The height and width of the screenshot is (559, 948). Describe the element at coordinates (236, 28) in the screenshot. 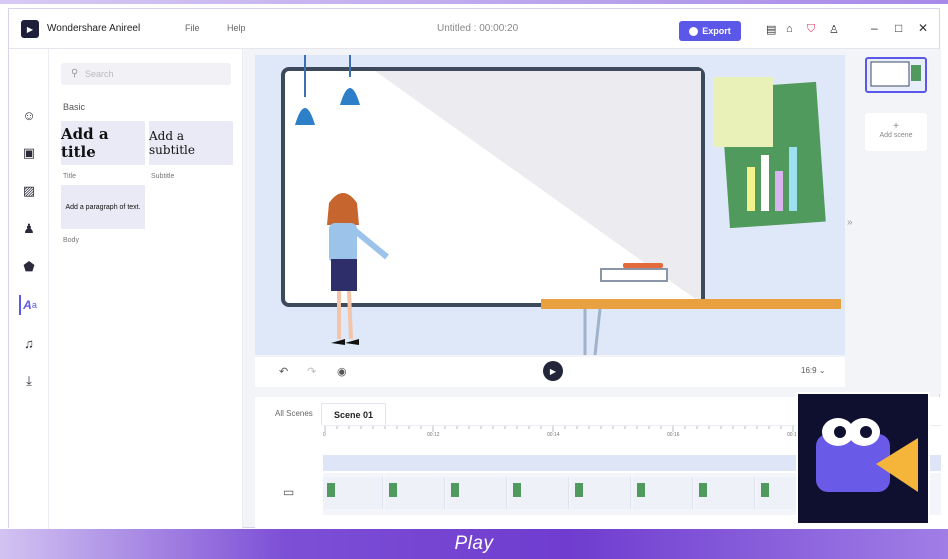

I see `menu-help: Help` at that location.